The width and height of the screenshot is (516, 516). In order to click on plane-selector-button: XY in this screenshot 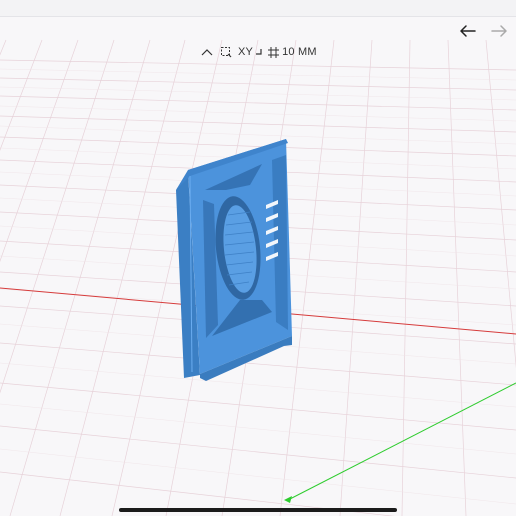, I will do `click(250, 52)`.